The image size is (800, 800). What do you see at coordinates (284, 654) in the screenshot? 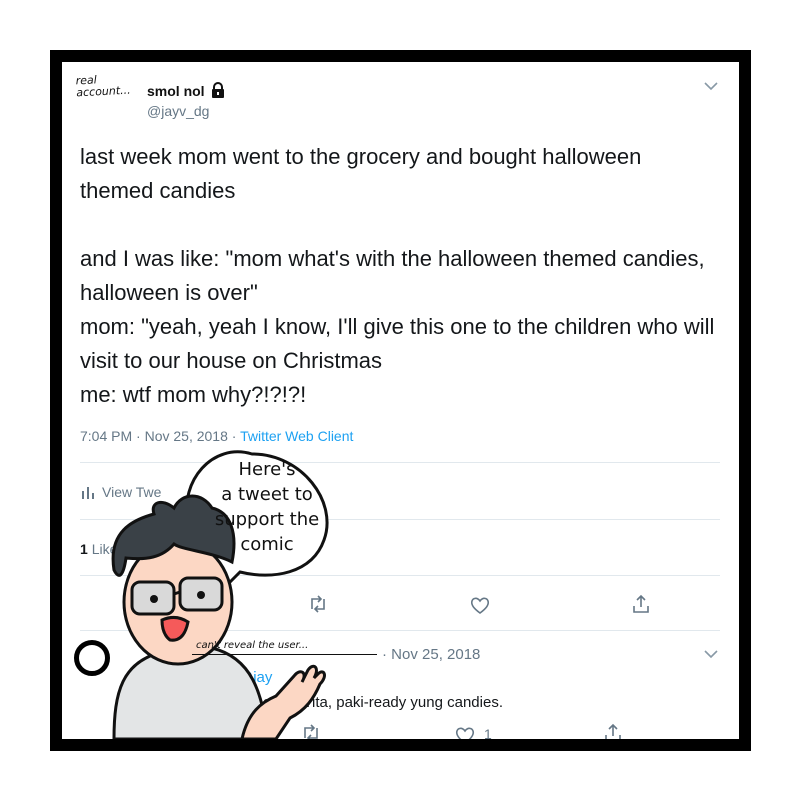
I see `caption-underline` at bounding box center [284, 654].